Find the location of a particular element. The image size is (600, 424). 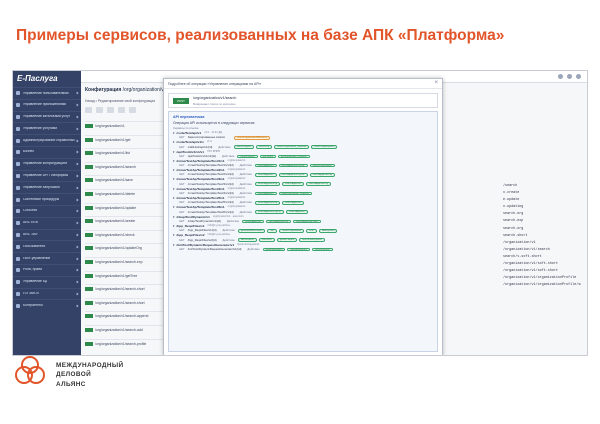

sidebar-item: События is located at coordinates (47, 210).